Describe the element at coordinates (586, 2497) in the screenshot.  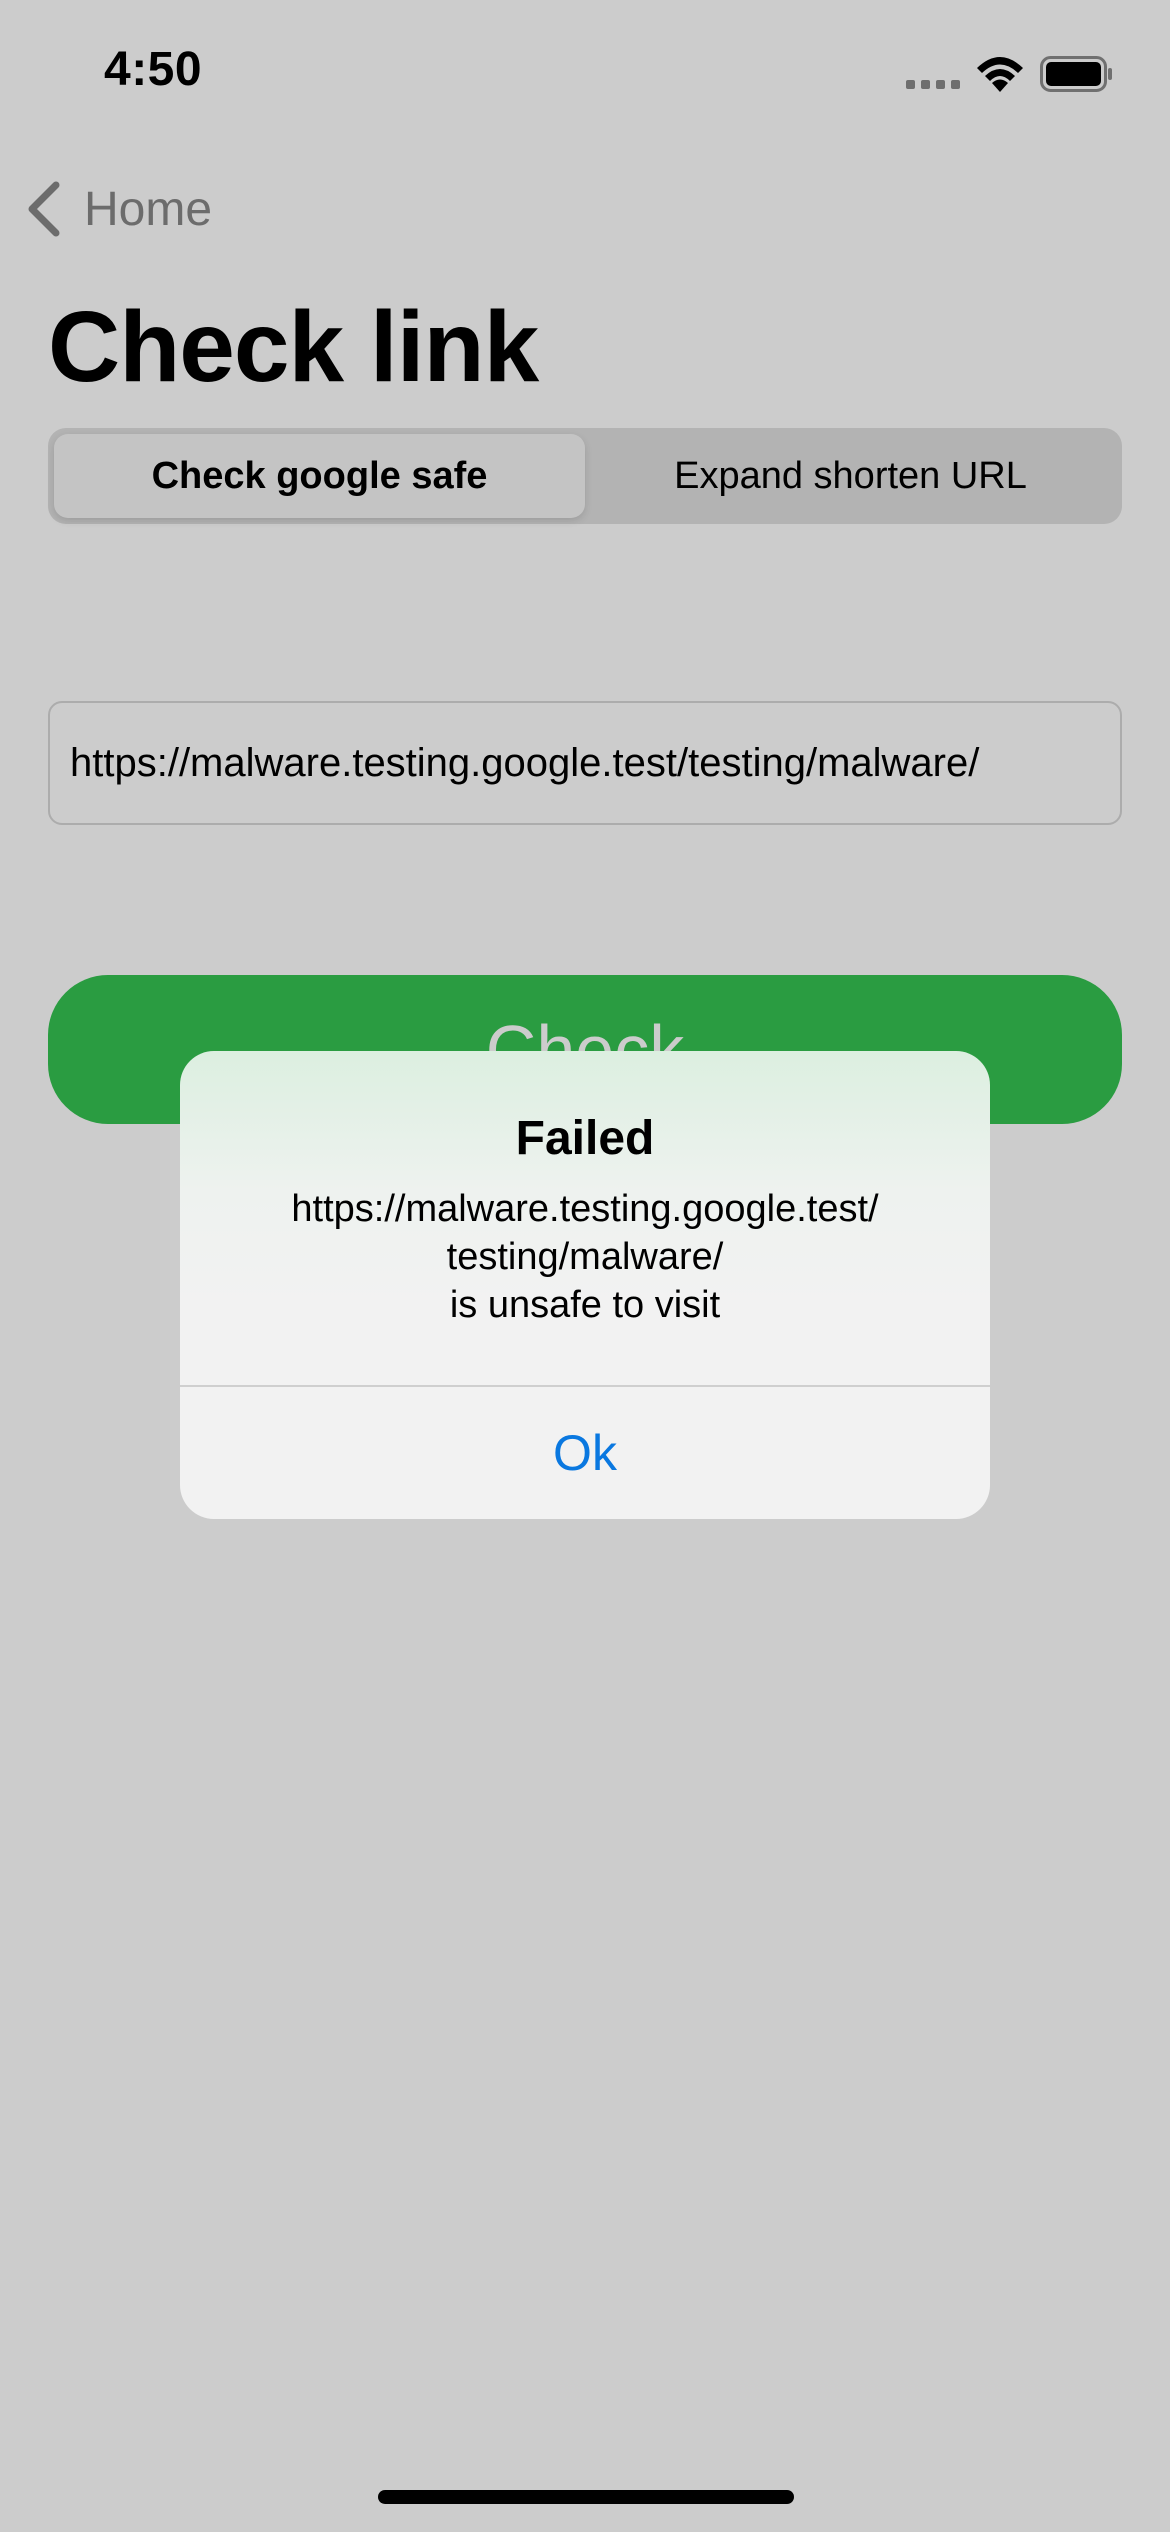
I see `home-indicator` at that location.